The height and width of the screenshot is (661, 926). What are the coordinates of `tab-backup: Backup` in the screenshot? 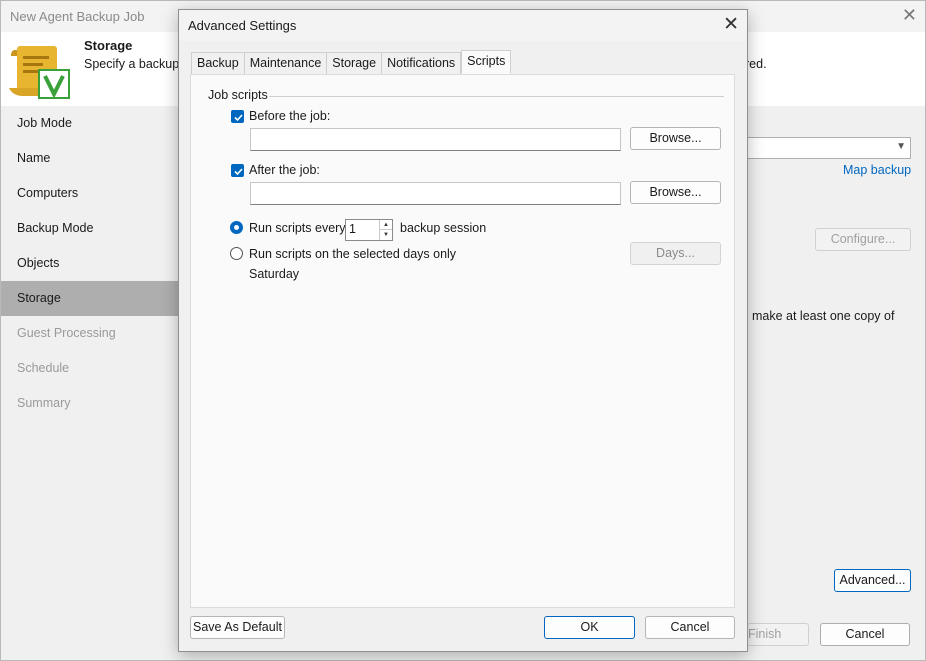 It's located at (217, 63).